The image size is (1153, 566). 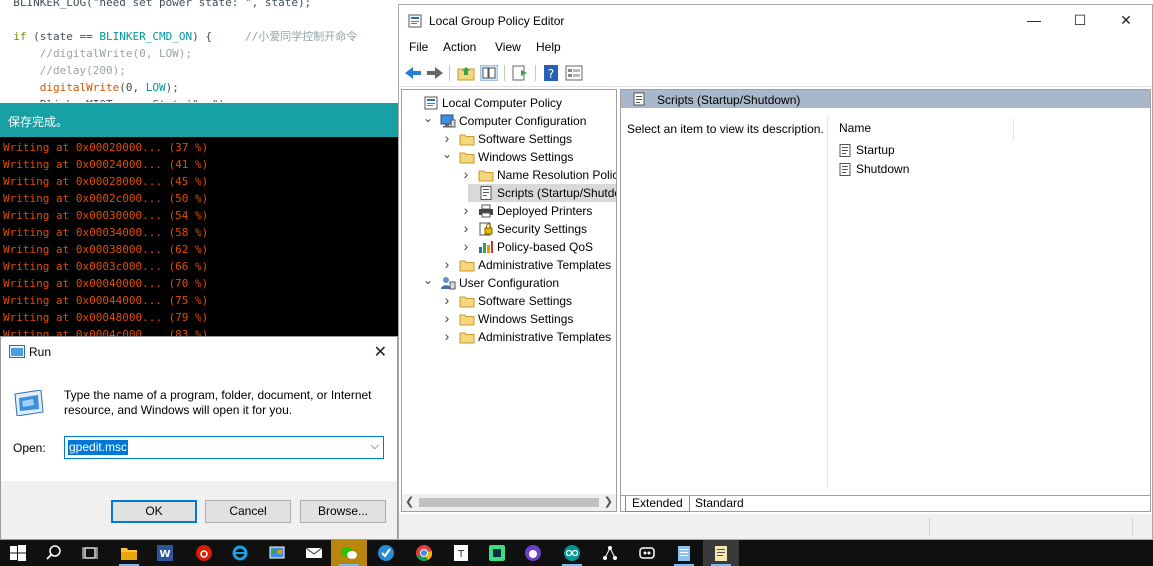 What do you see at coordinates (63, 70) in the screenshot?
I see `code-token: //delay(200);` at bounding box center [63, 70].